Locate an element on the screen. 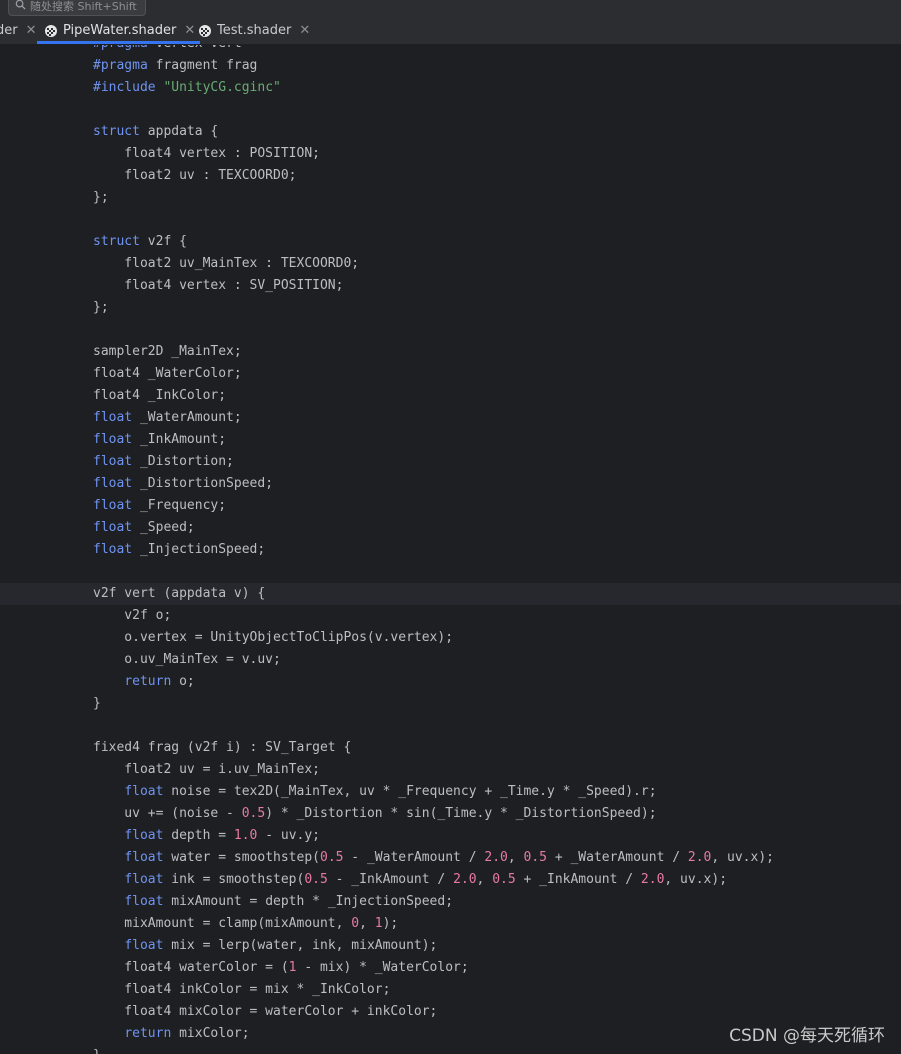 The width and height of the screenshot is (901, 1054). code-line: float4 mixColor = waterColor + inkColor; is located at coordinates (450, 1012).